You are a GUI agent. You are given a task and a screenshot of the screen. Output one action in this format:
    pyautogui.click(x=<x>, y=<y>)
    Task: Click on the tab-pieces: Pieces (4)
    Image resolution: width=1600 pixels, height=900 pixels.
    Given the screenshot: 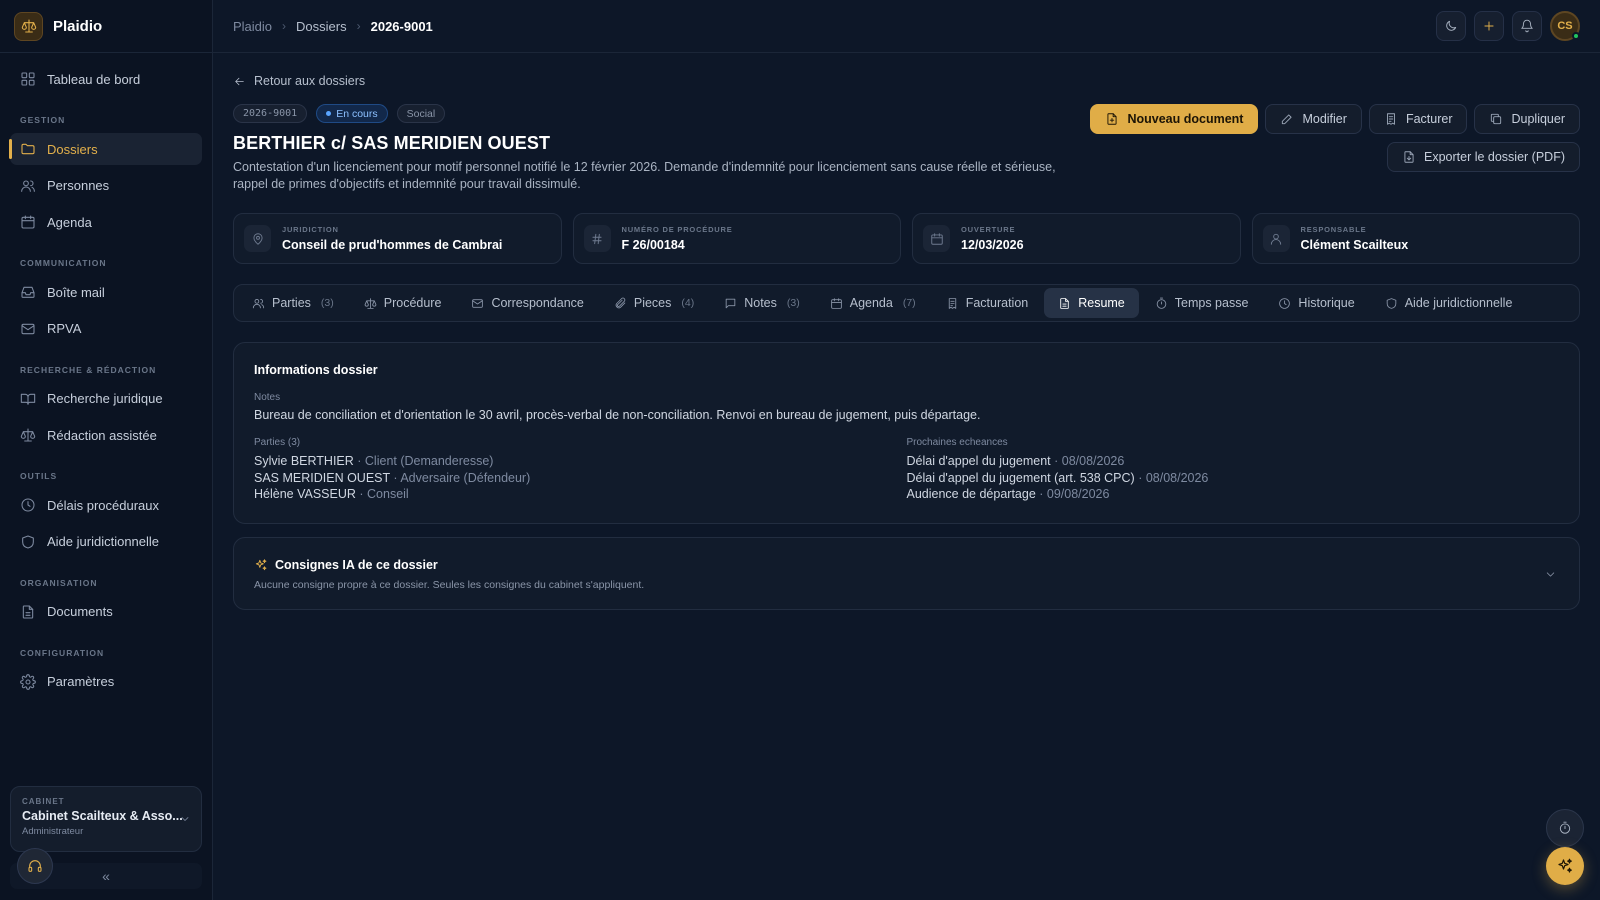 What is the action you would take?
    pyautogui.click(x=654, y=303)
    